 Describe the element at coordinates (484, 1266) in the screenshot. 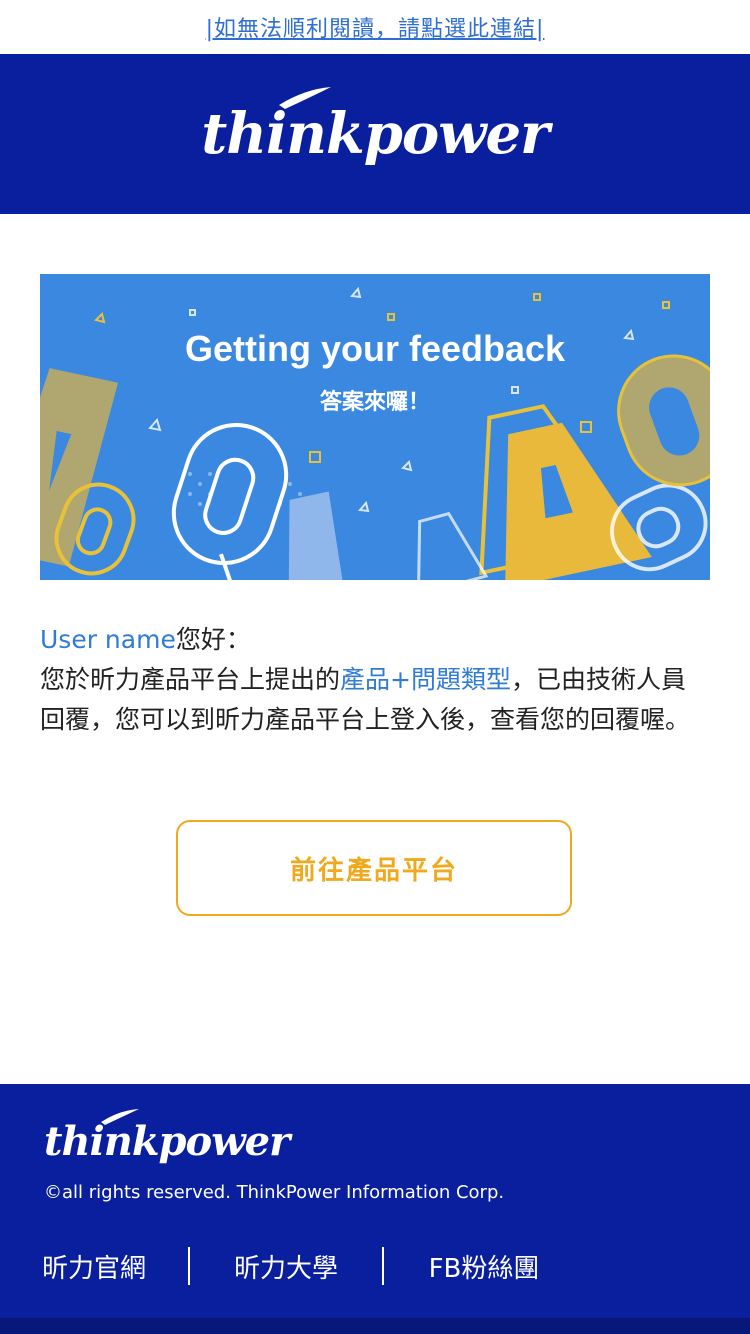

I see `footer-link-fb-fanpage: FB粉絲團` at that location.